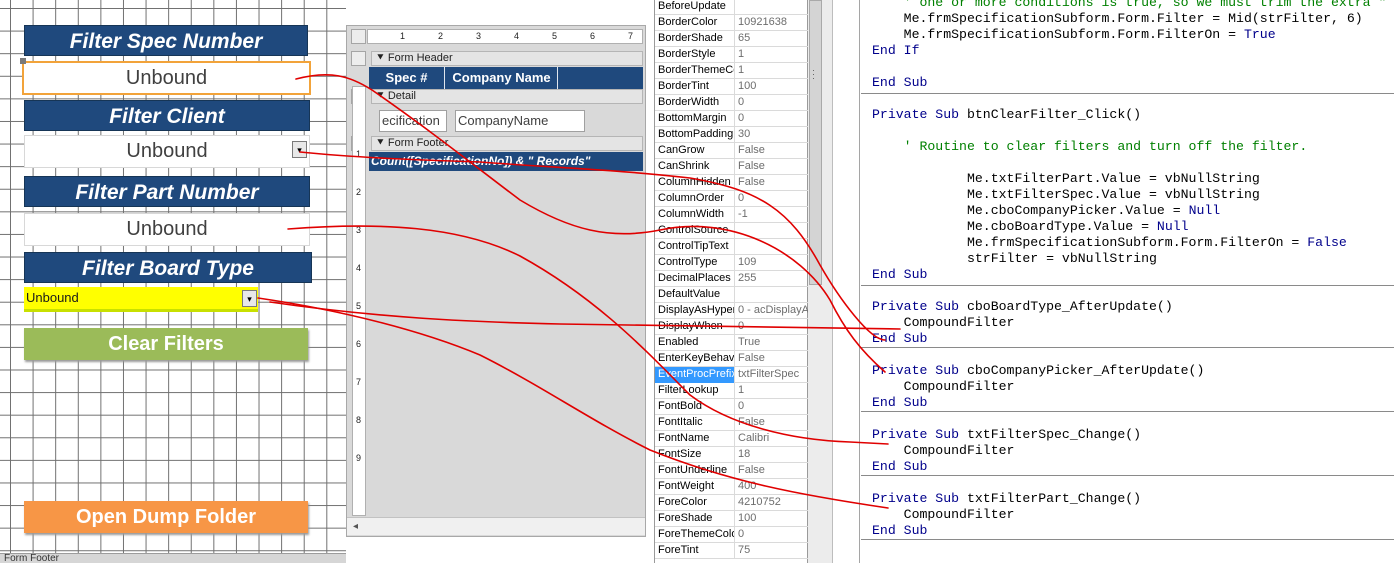 The width and height of the screenshot is (1394, 563). Describe the element at coordinates (732, 535) in the screenshot. I see `property-row: ForeThemeColor 0` at that location.